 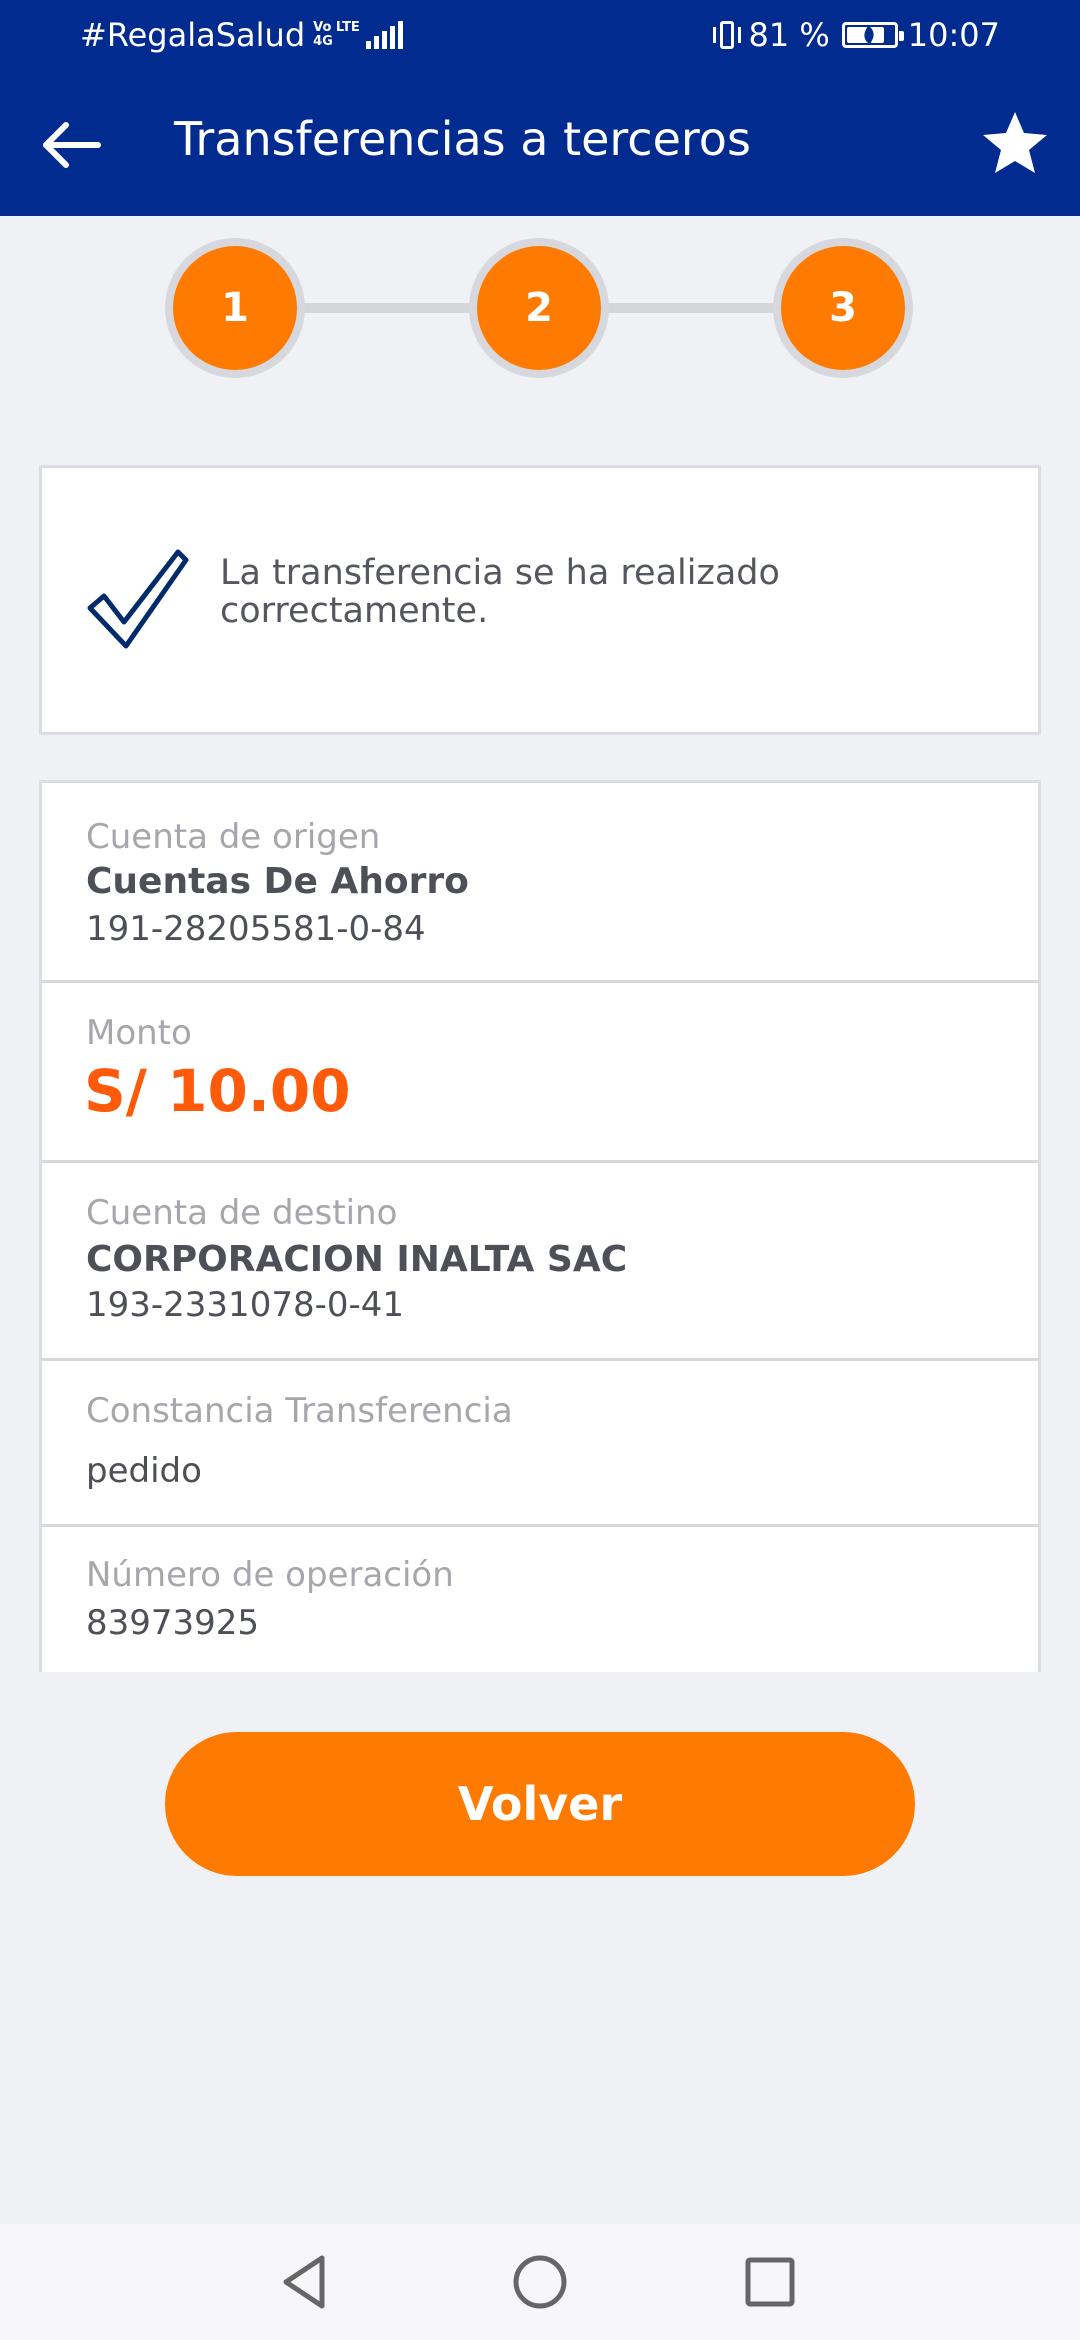 I want to click on nav-home-button, so click(x=540, y=2282).